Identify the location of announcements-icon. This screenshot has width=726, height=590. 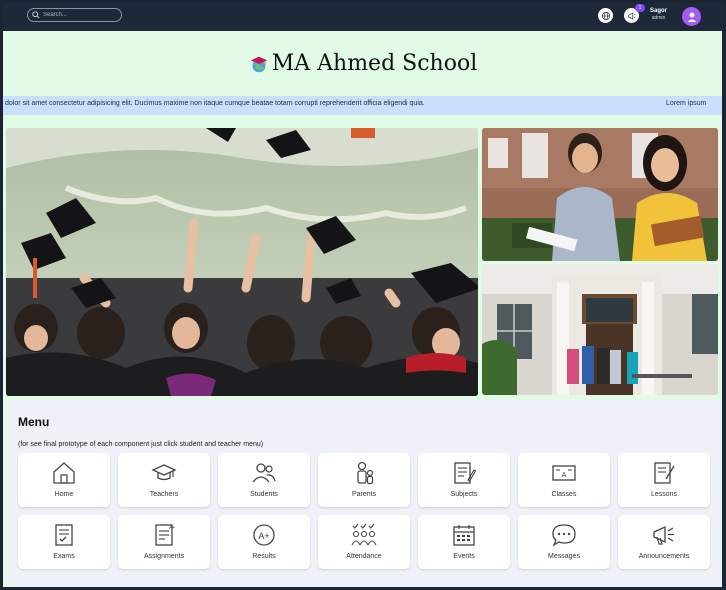
(663, 535).